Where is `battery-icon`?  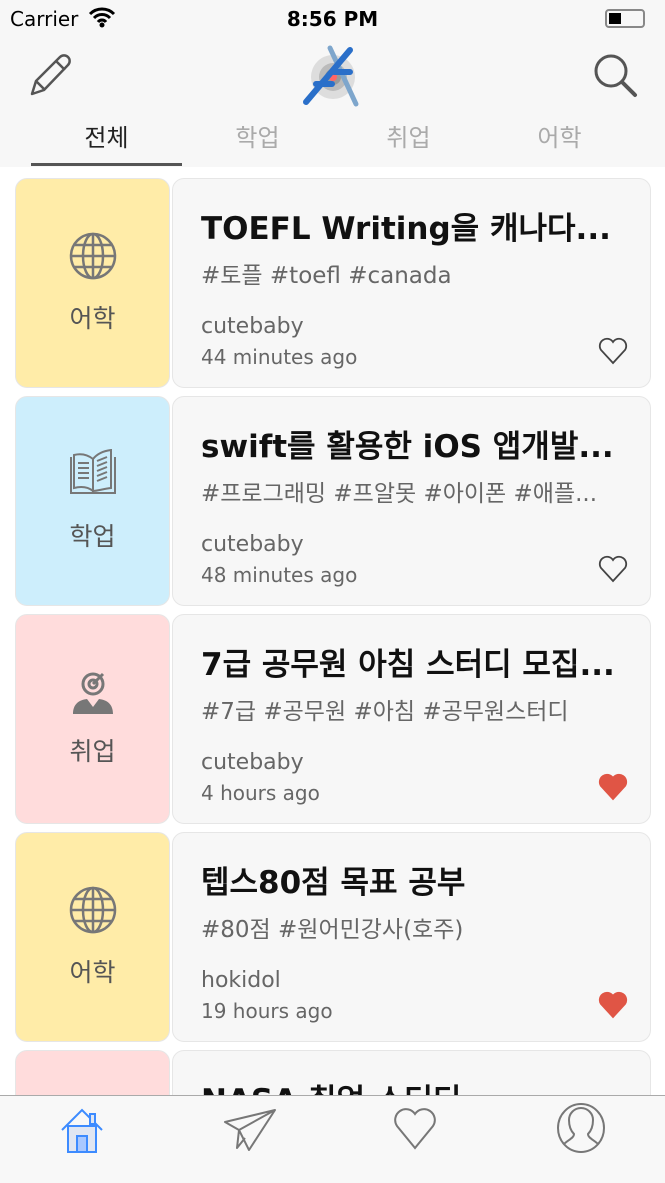 battery-icon is located at coordinates (625, 18).